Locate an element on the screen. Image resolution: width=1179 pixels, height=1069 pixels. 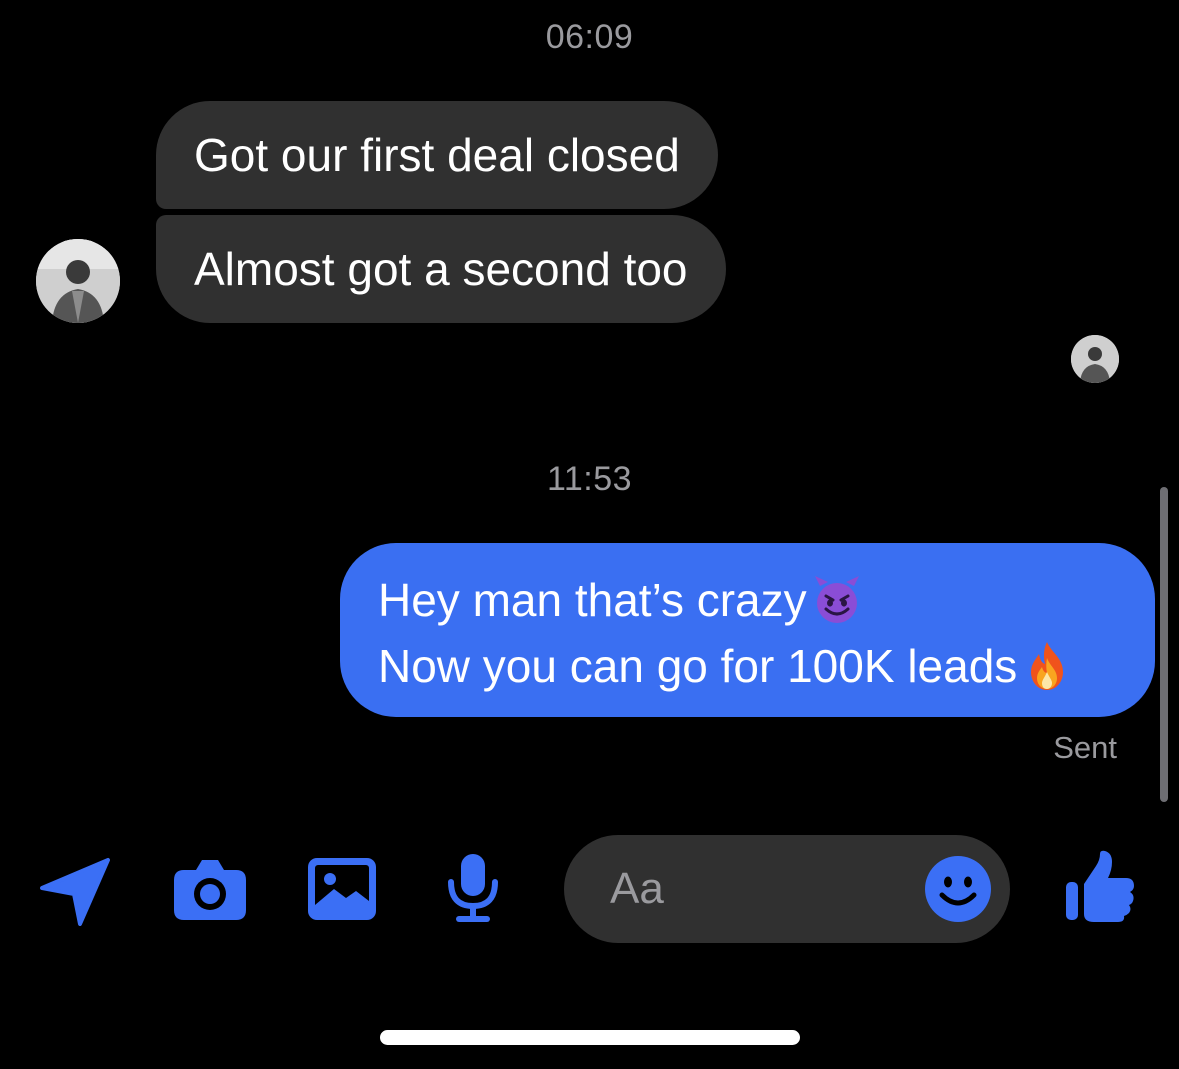
scrollbar is located at coordinates (1164, 644).